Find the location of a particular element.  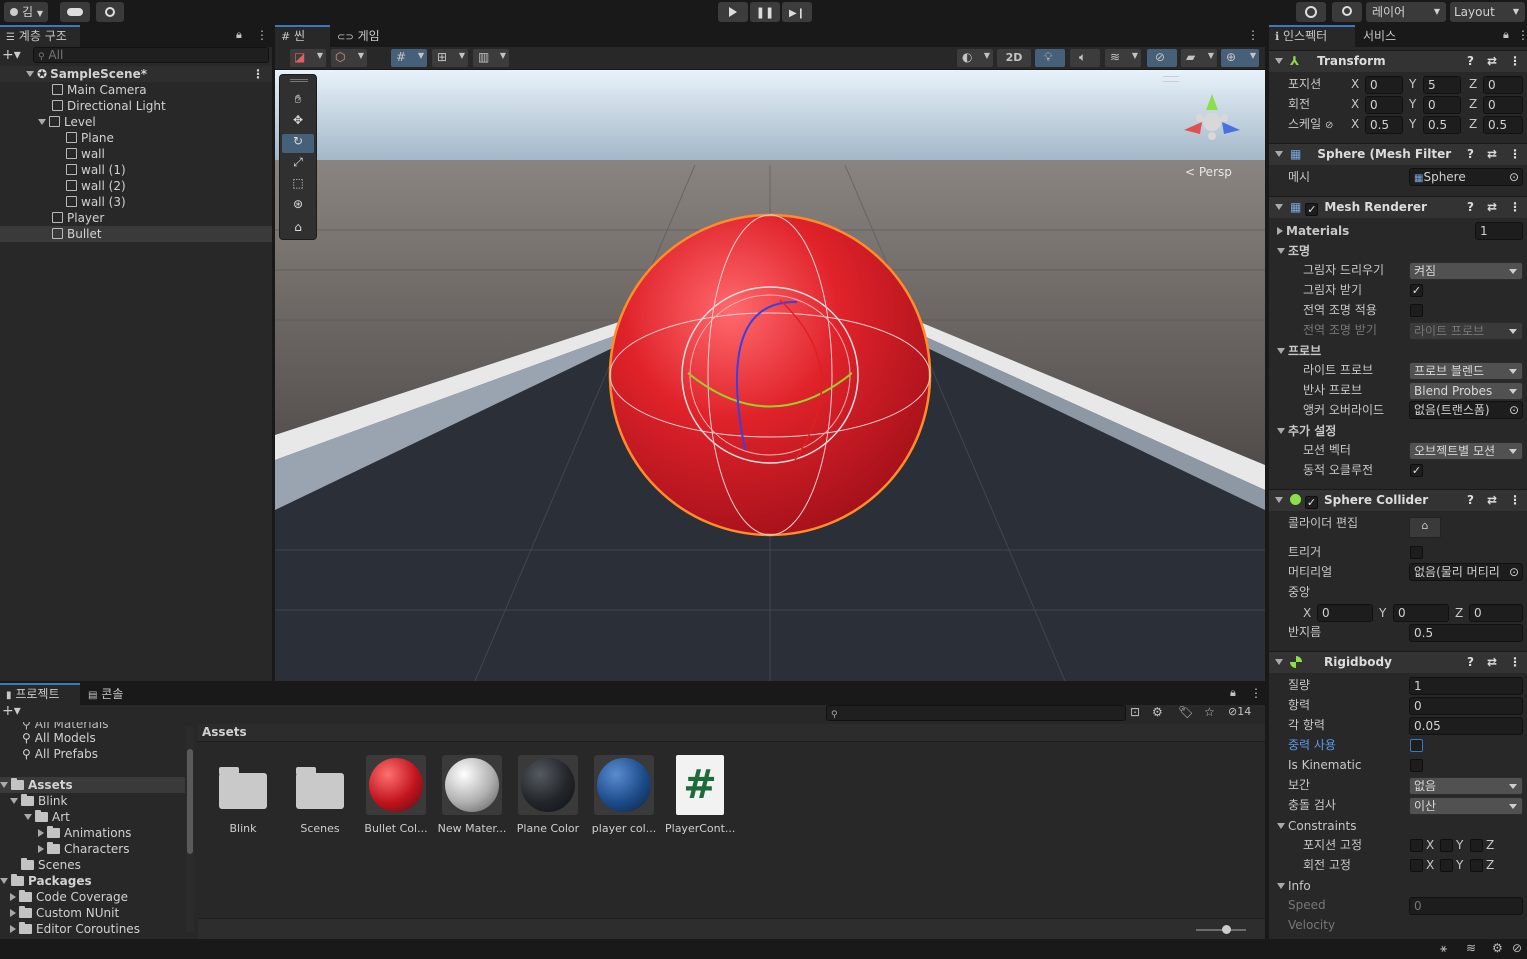

draw-mode-button: ◪ ▼ is located at coordinates (308, 58).